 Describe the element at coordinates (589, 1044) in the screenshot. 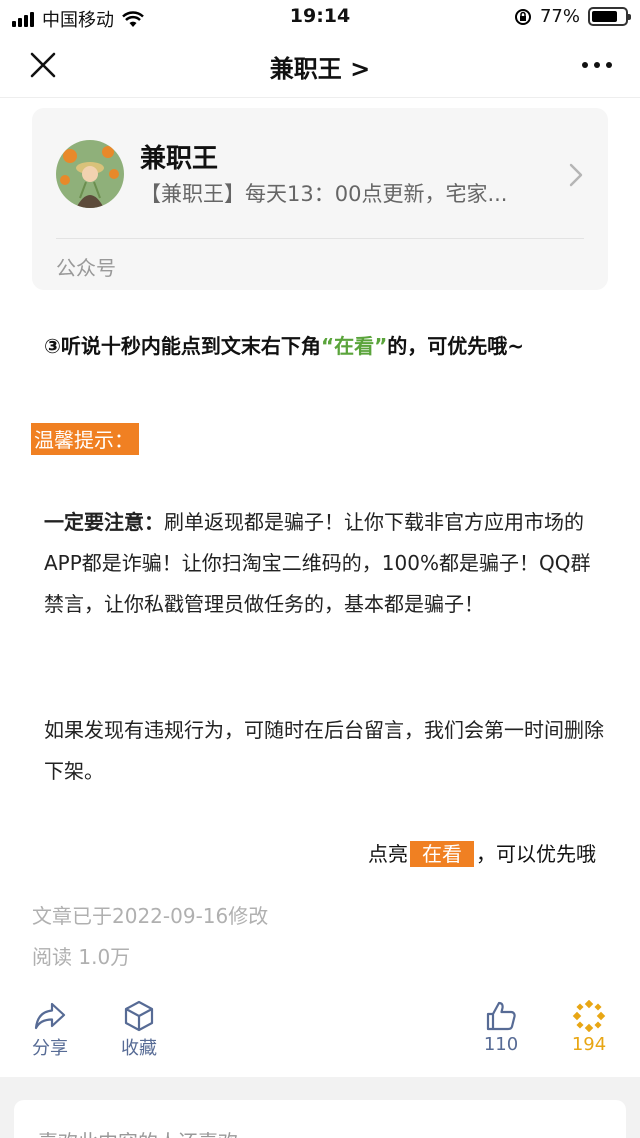

I see `wow-count: 194` at that location.